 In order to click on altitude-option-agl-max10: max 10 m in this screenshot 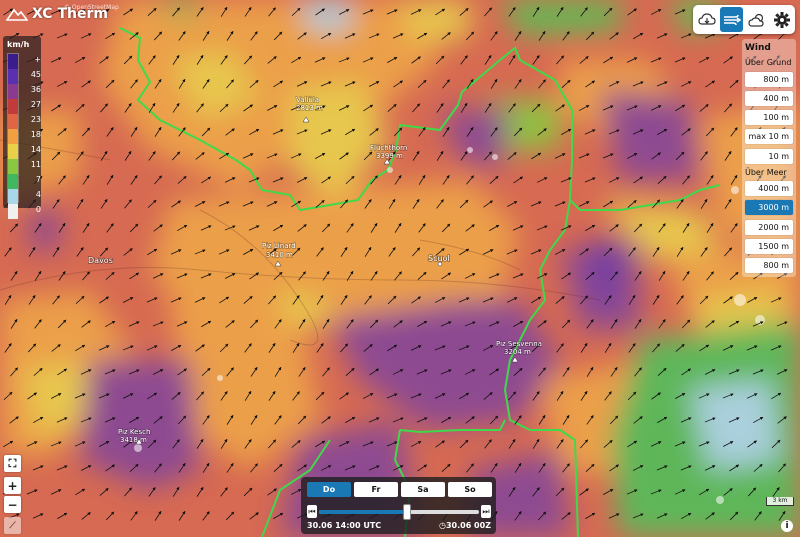, I will do `click(769, 136)`.